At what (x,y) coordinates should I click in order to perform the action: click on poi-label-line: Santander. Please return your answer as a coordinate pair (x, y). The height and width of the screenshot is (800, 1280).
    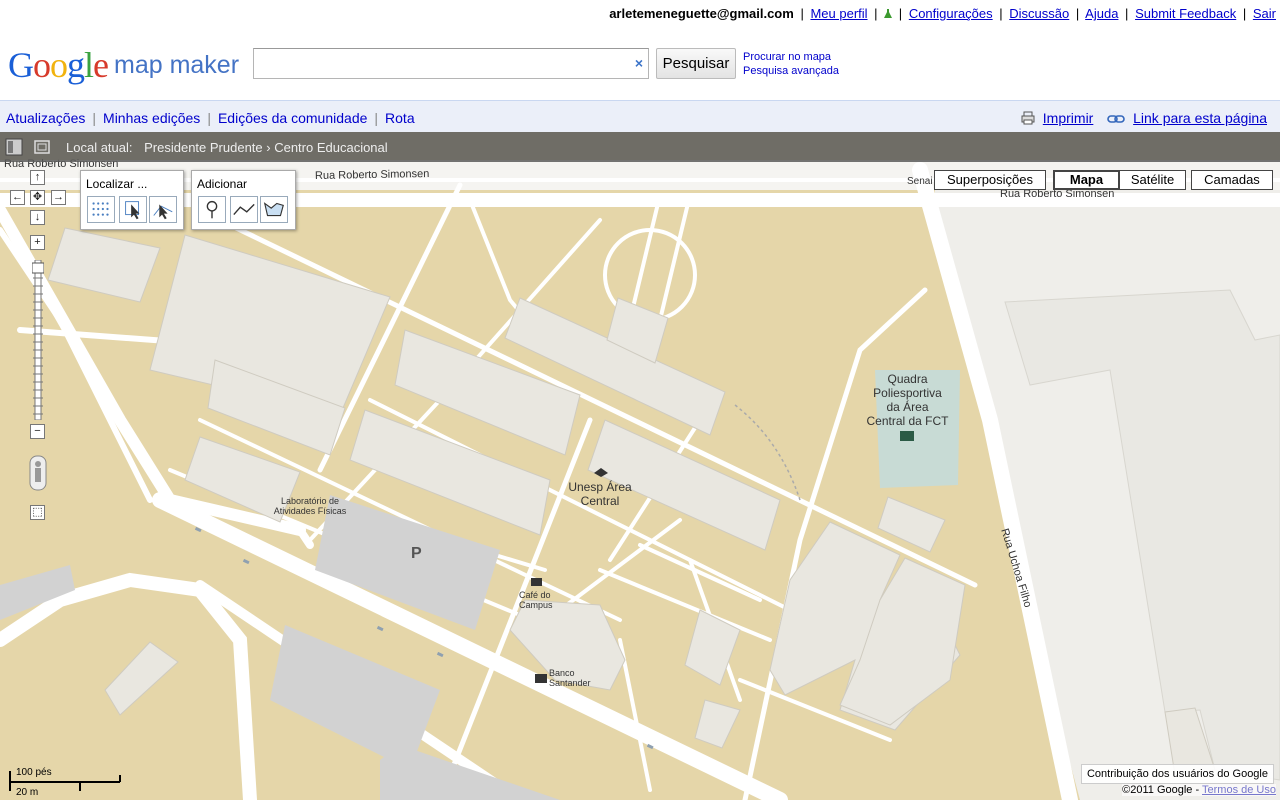
    Looking at the image, I should click on (570, 683).